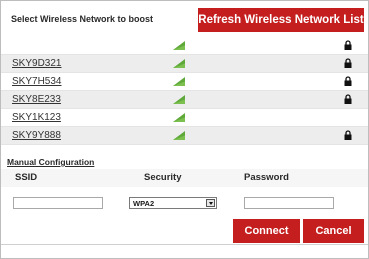 The width and height of the screenshot is (369, 259). I want to click on manual-config-header-band, so click(184, 178).